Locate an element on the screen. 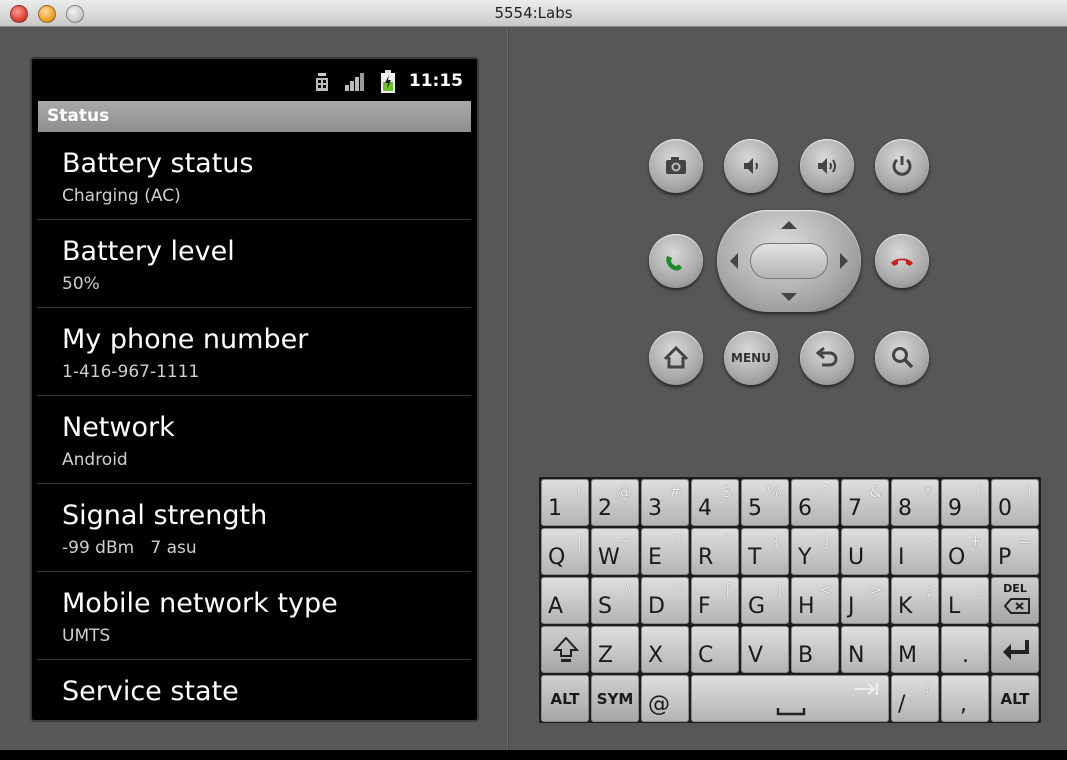  key-h: H < is located at coordinates (815, 600).